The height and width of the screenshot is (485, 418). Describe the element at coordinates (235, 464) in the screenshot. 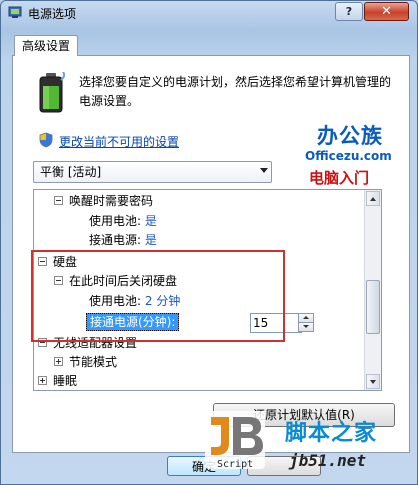

I see `watermark-script-text: Script` at that location.